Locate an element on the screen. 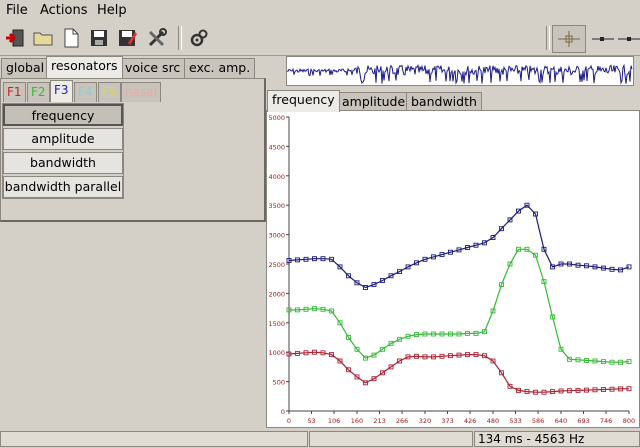 This screenshot has width=640, height=448. status-readout: 134 ms - 4563 Hz is located at coordinates (557, 439).